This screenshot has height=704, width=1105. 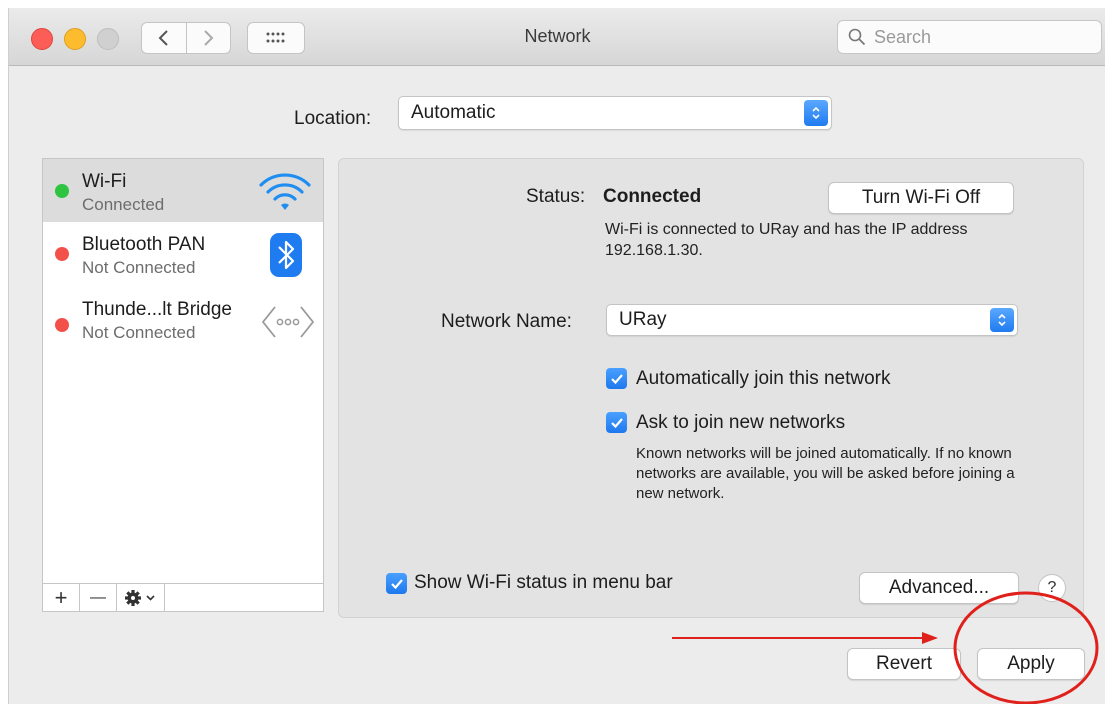 I want to click on auto-join-label: Automatically join this network, so click(x=763, y=378).